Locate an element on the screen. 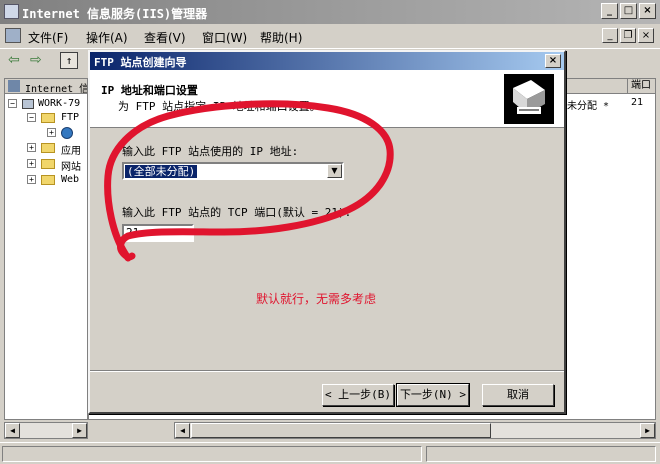 The image size is (660, 464). status-bar is located at coordinates (330, 453).